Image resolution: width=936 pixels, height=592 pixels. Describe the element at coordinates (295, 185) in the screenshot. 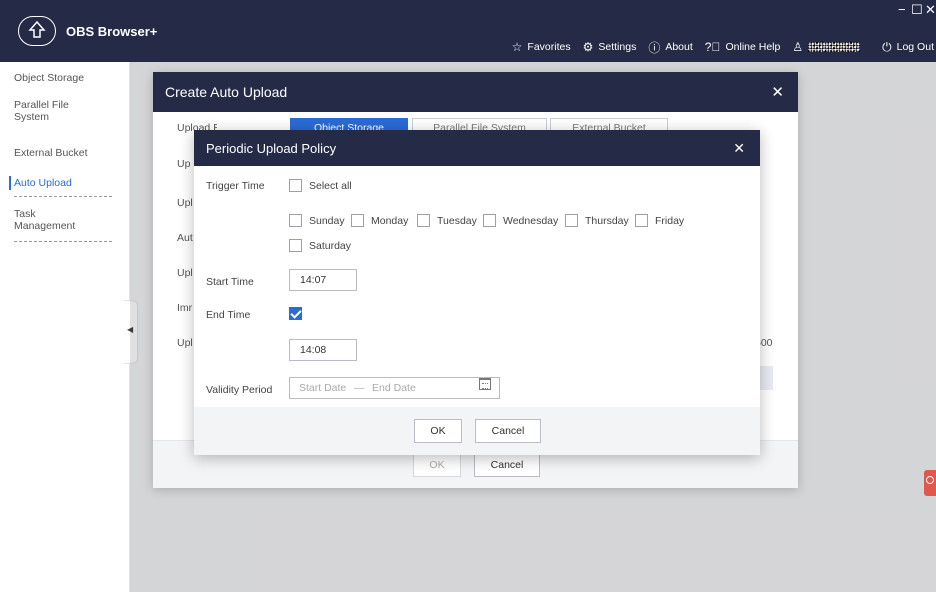

I see `select-all-checkbox` at that location.